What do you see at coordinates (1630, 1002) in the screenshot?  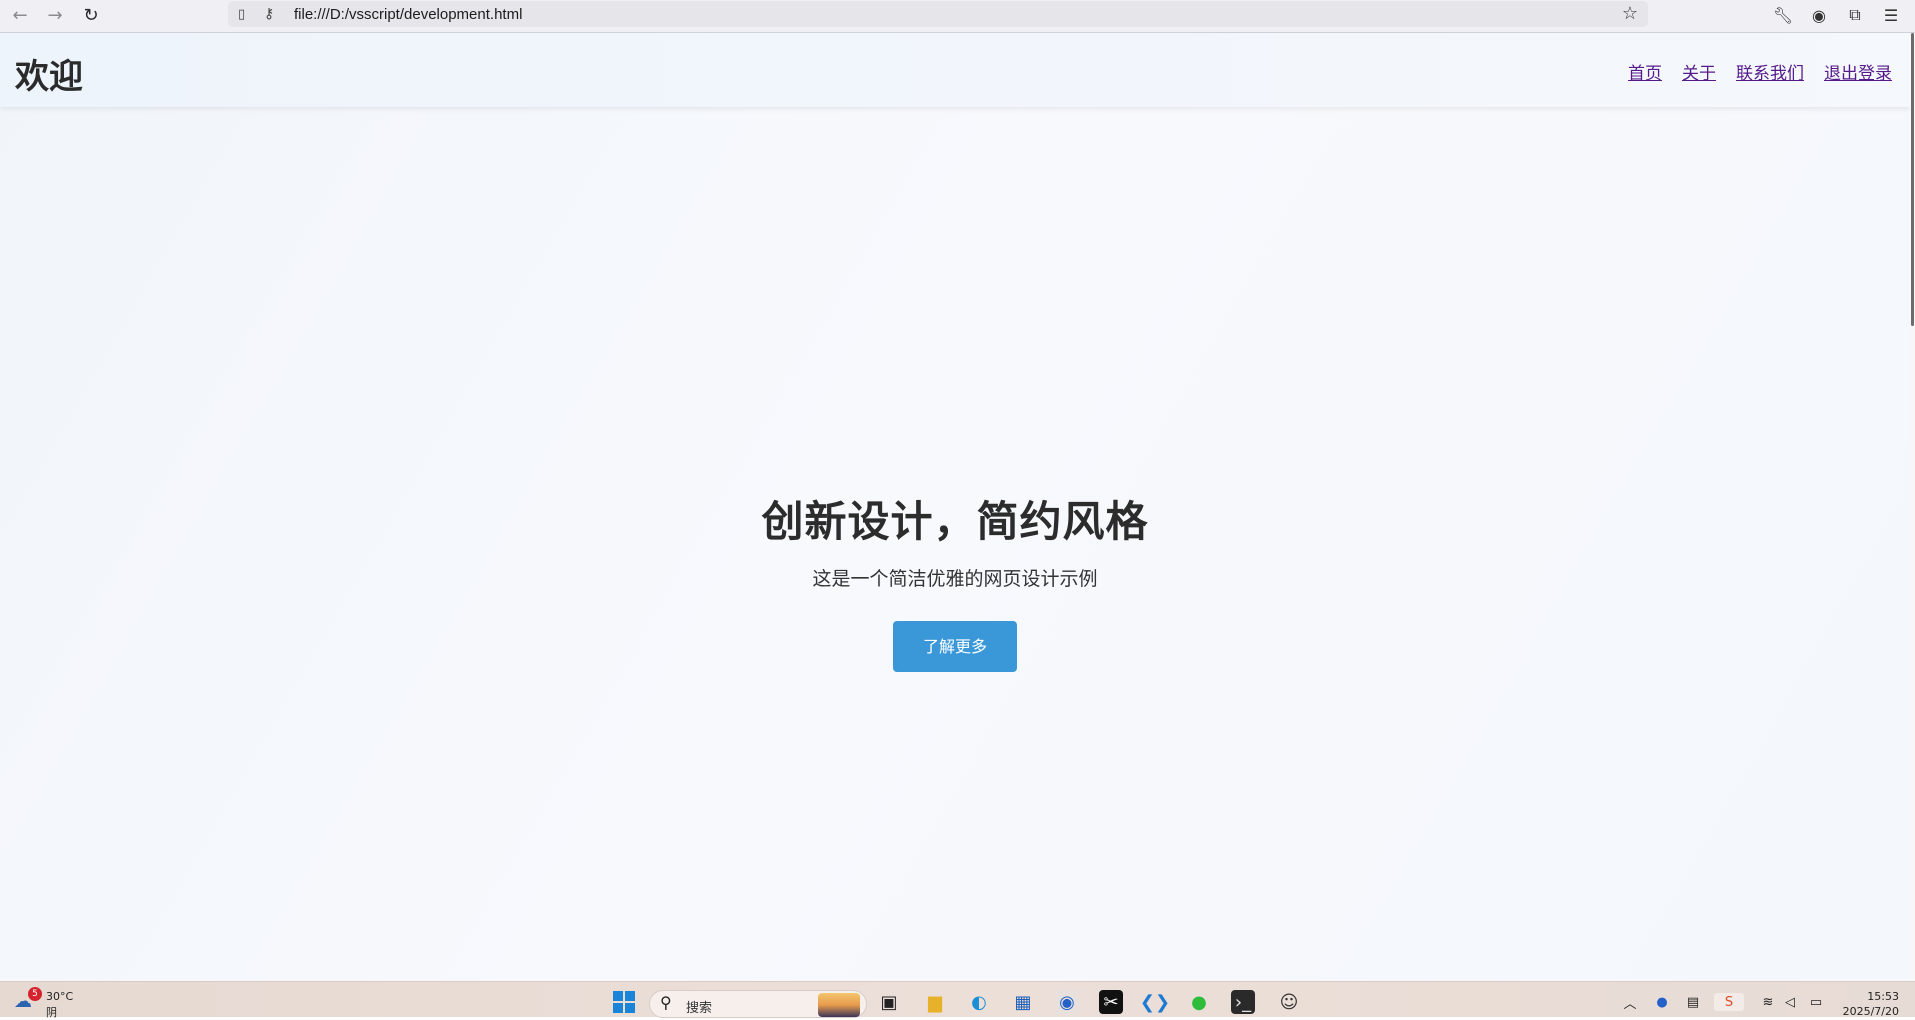 I see `chevron-up-icon: ︿` at bounding box center [1630, 1002].